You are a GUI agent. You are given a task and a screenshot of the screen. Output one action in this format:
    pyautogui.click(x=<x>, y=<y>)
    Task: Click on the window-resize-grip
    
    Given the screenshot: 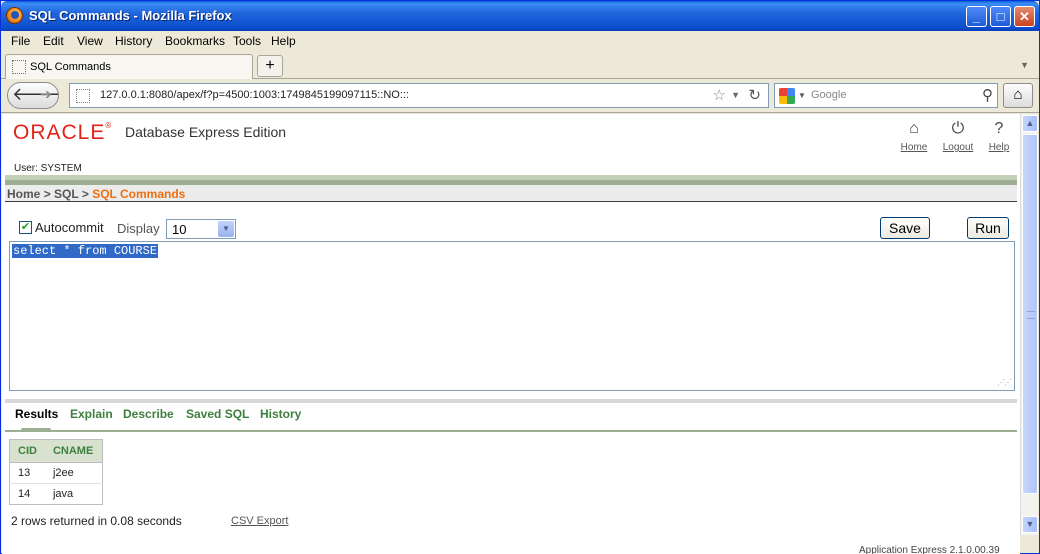 What is the action you would take?
    pyautogui.click(x=1029, y=544)
    